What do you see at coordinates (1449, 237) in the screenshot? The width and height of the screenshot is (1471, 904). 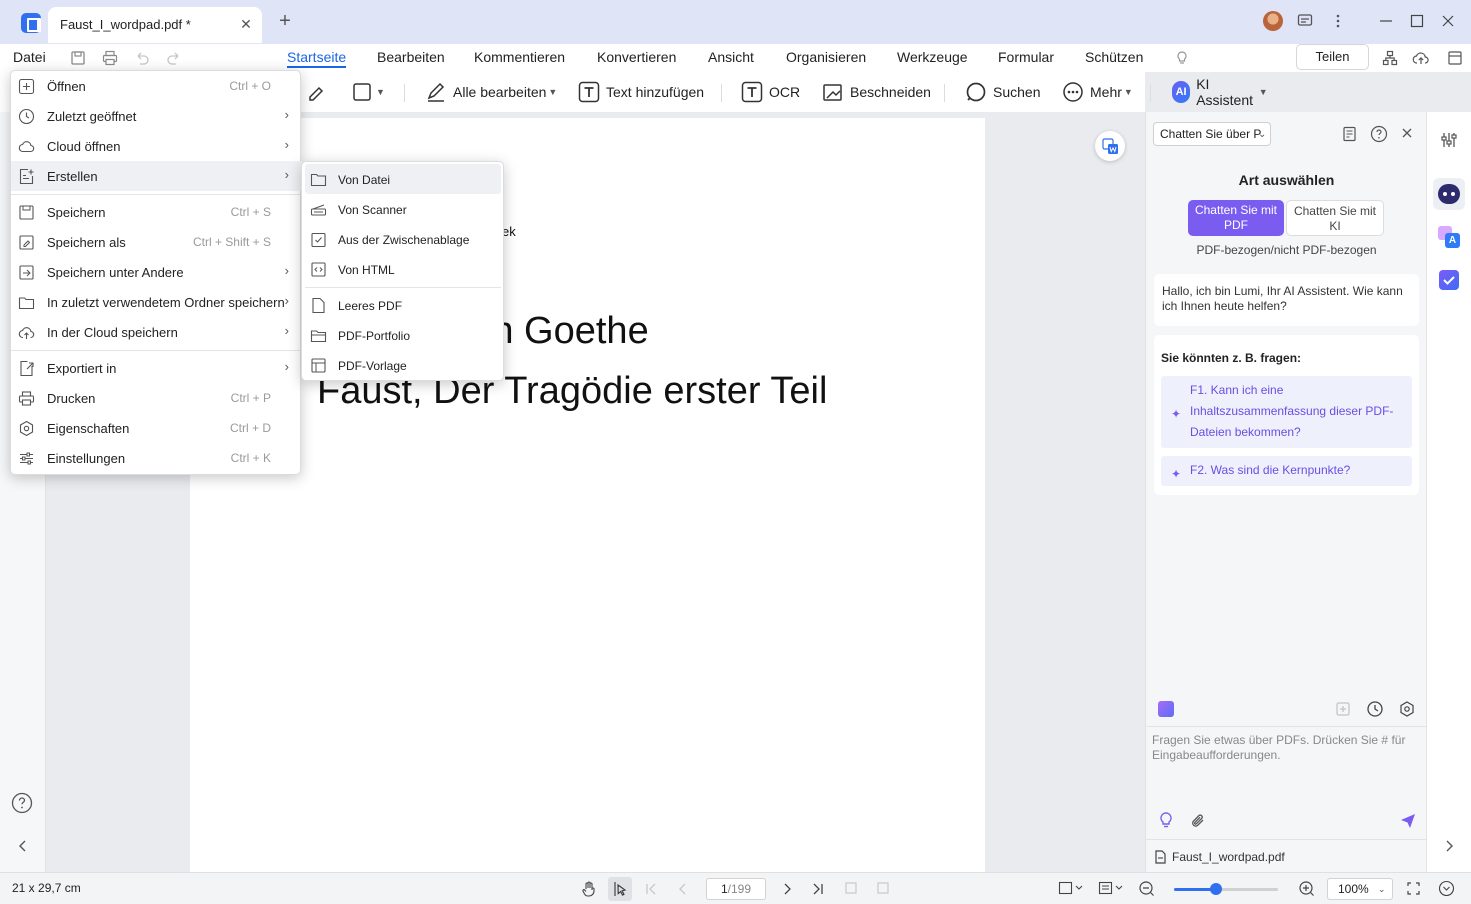 I see `translate-icon: A` at bounding box center [1449, 237].